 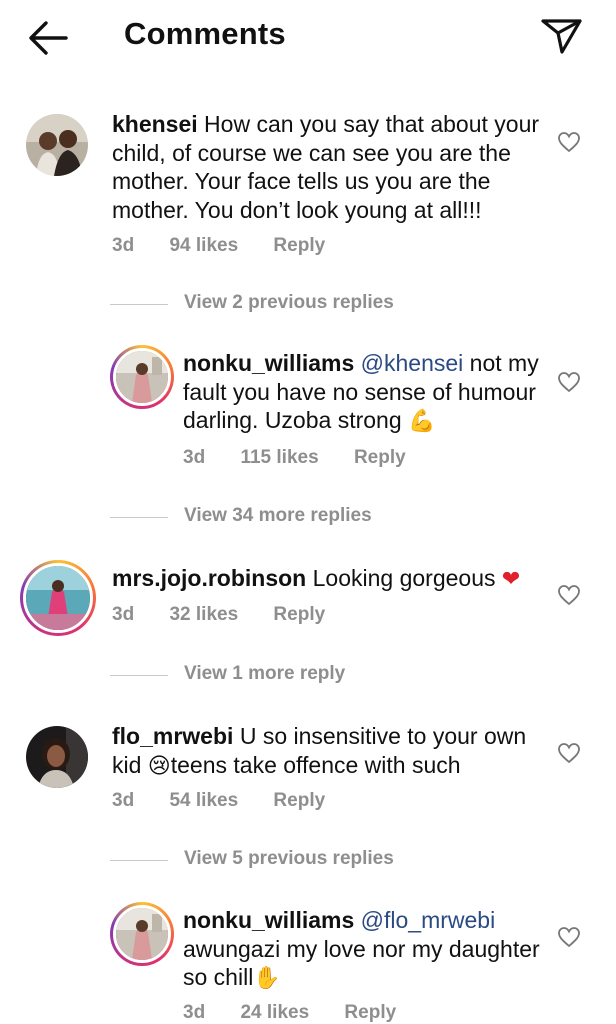 I want to click on username: flo_mrwebi, so click(x=172, y=736).